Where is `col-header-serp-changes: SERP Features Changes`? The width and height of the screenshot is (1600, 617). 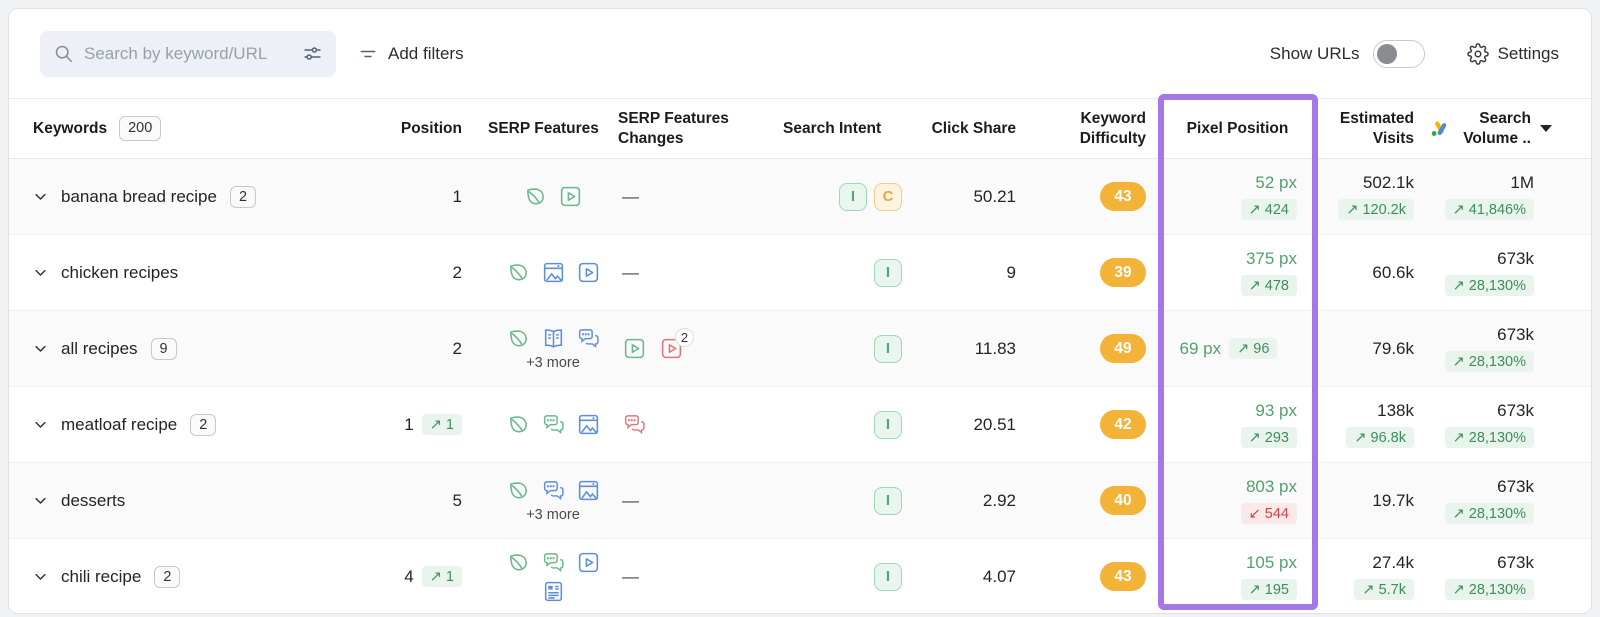 col-header-serp-changes: SERP Features Changes is located at coordinates (680, 128).